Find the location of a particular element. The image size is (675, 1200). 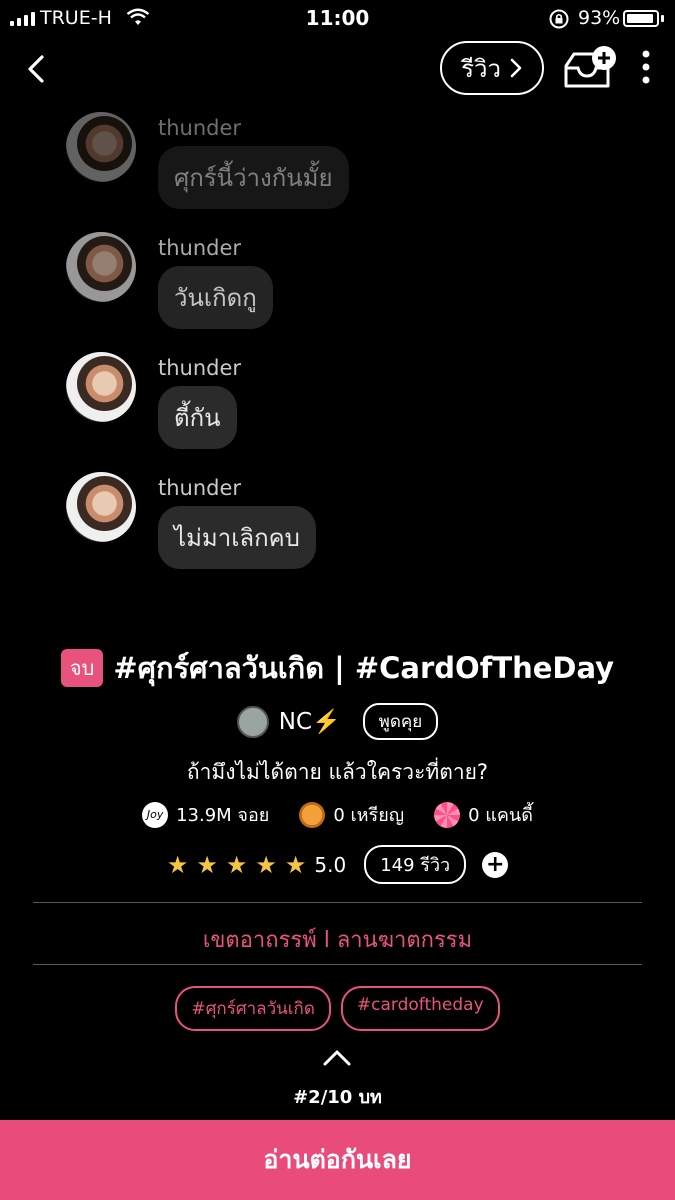

battery-nub is located at coordinates (662, 18).